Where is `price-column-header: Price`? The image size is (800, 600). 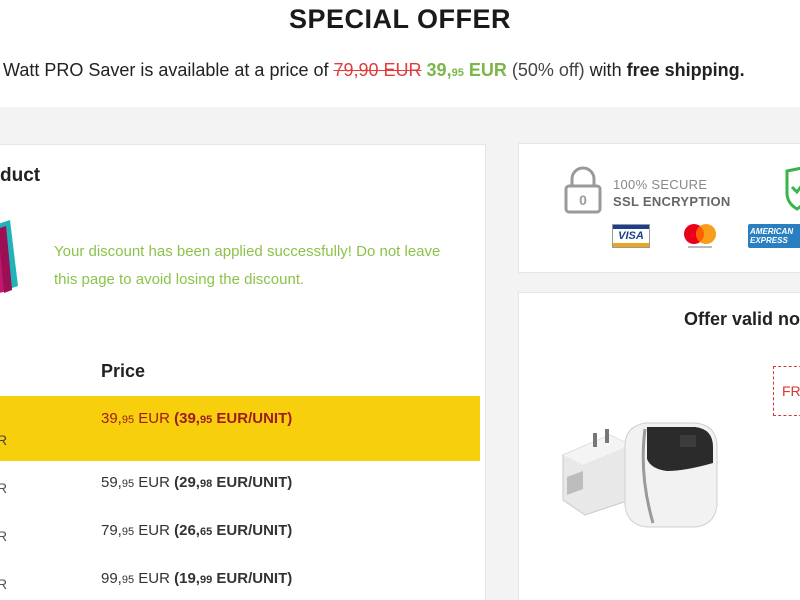
price-column-header: Price is located at coordinates (123, 371).